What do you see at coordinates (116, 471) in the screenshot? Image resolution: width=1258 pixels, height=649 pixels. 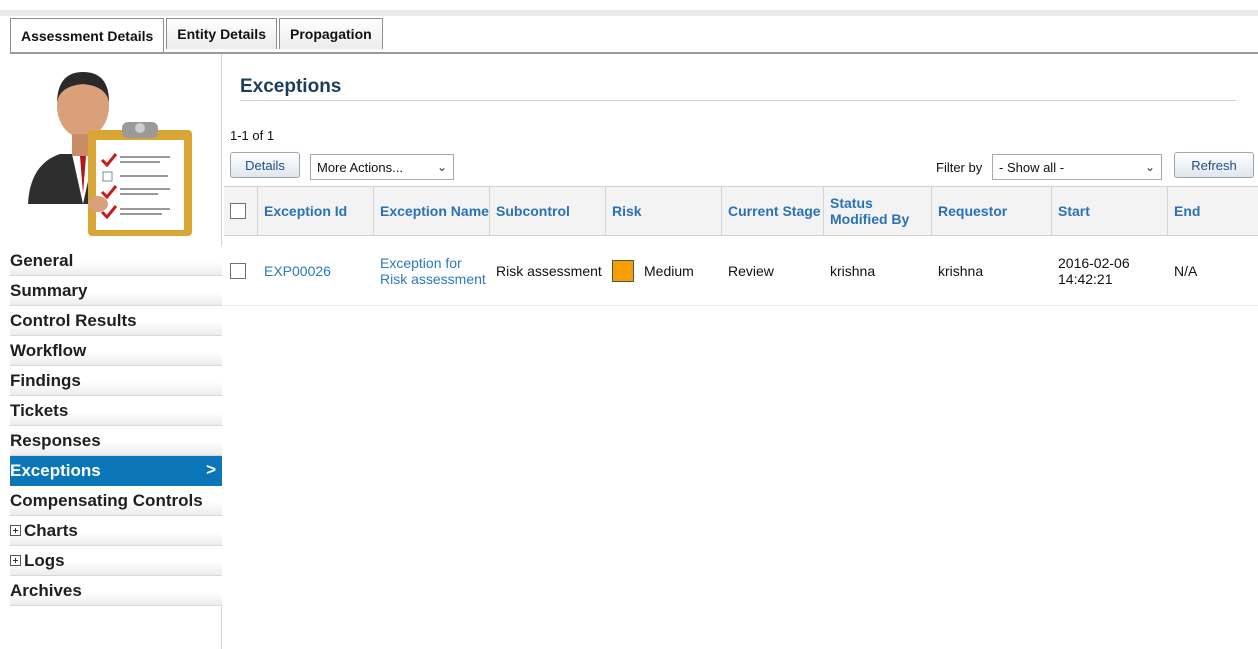 I see `sidebar-item-exceptions: Exceptions >` at bounding box center [116, 471].